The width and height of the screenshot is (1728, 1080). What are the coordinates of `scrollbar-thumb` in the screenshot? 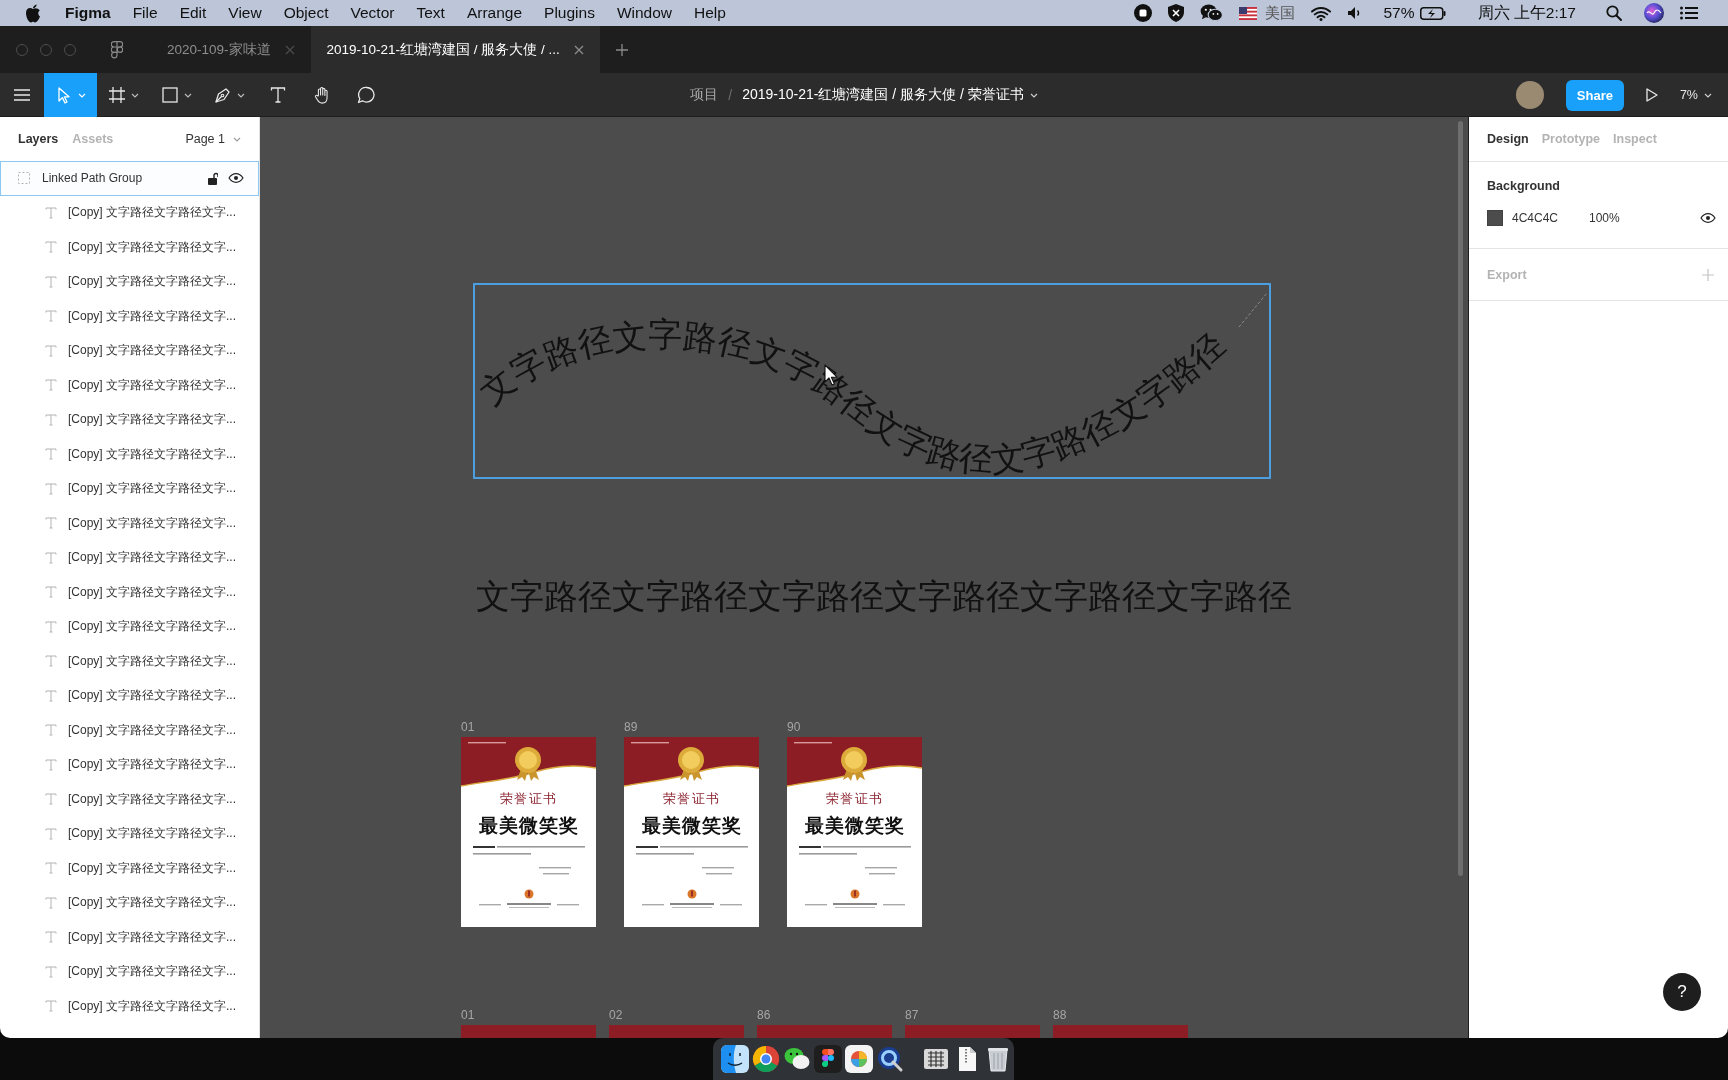 It's located at (1460, 498).